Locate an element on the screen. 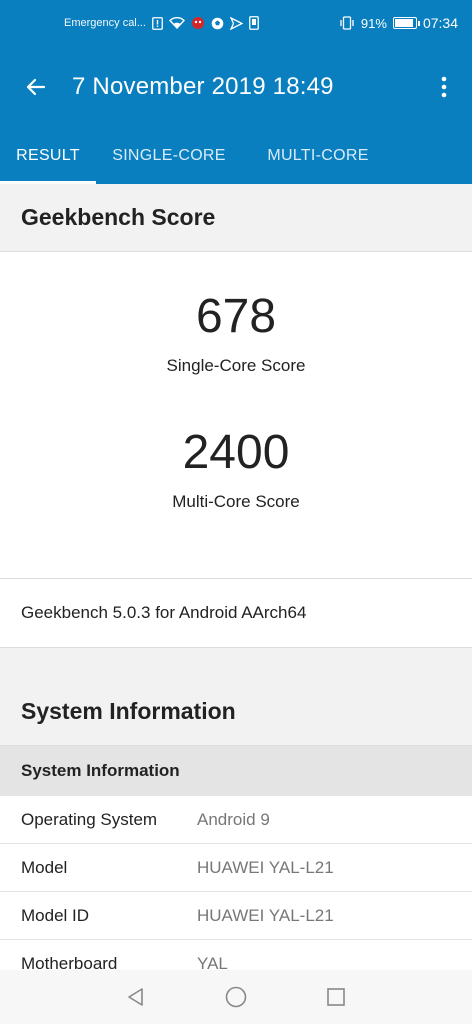 Image resolution: width=472 pixels, height=1024 pixels. info-row: Model HUAWEI YAL-L21 is located at coordinates (236, 868).